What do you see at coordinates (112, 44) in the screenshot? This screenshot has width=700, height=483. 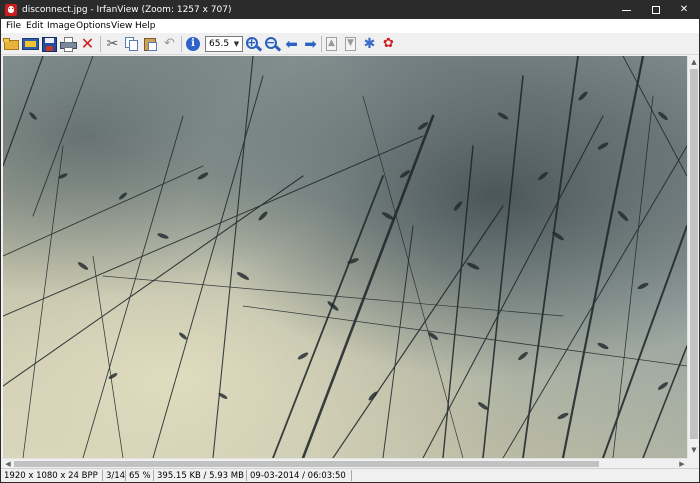 I see `cut-icon: ✂` at bounding box center [112, 44].